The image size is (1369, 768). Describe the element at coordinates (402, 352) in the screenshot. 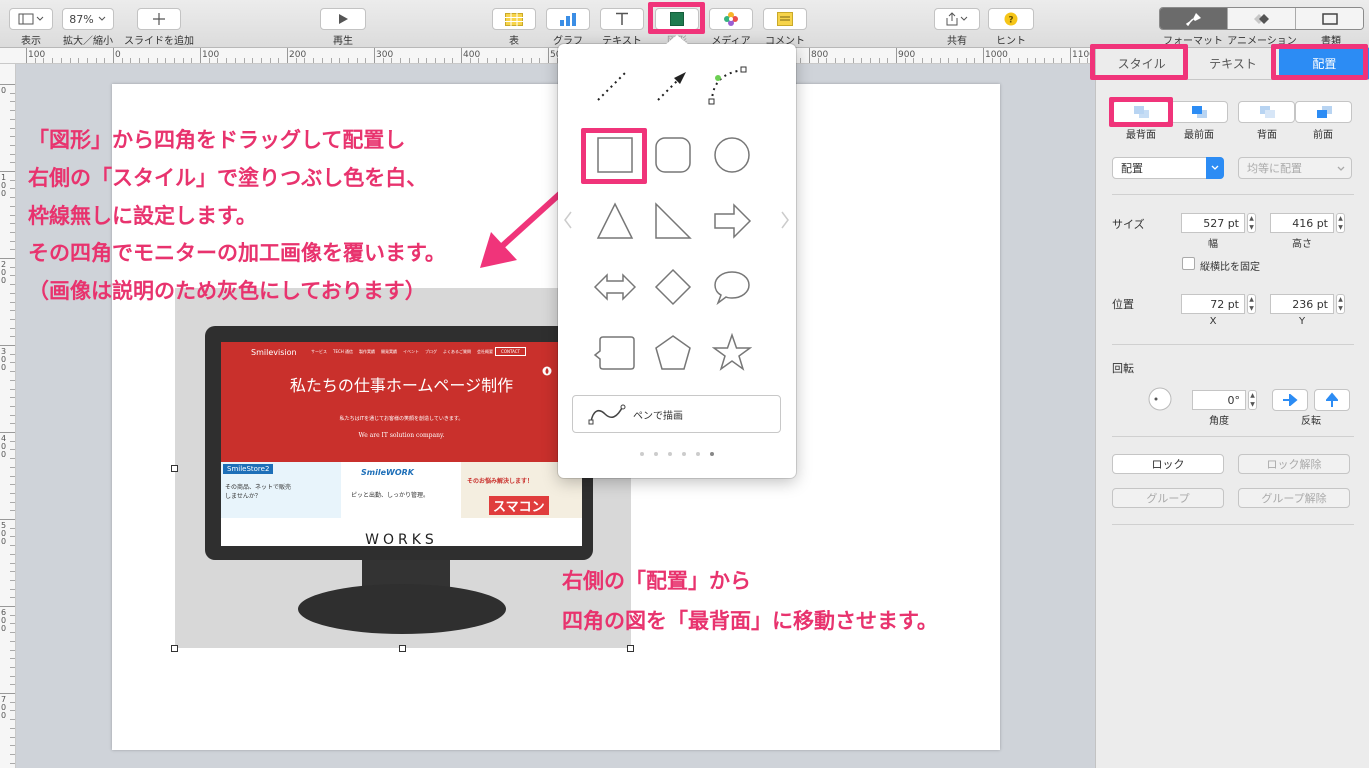

I see `site-nav: サービス TECH 通信 製作実績 開発実績 イベント ブログ よくあるご質問 会社概要` at that location.